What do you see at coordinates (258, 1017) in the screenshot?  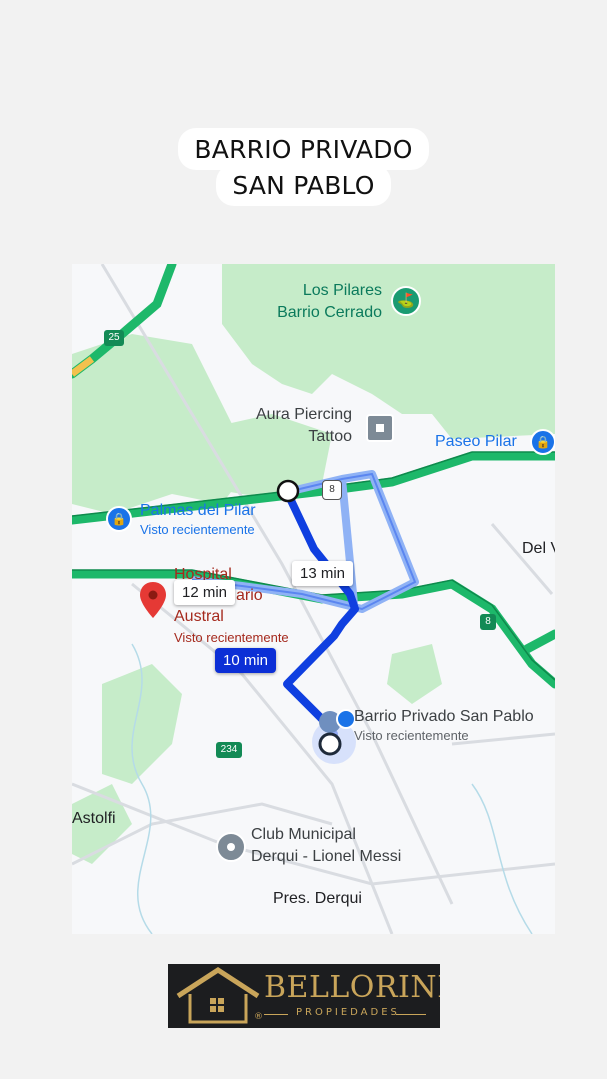 I see `registered-mark: ®` at bounding box center [258, 1017].